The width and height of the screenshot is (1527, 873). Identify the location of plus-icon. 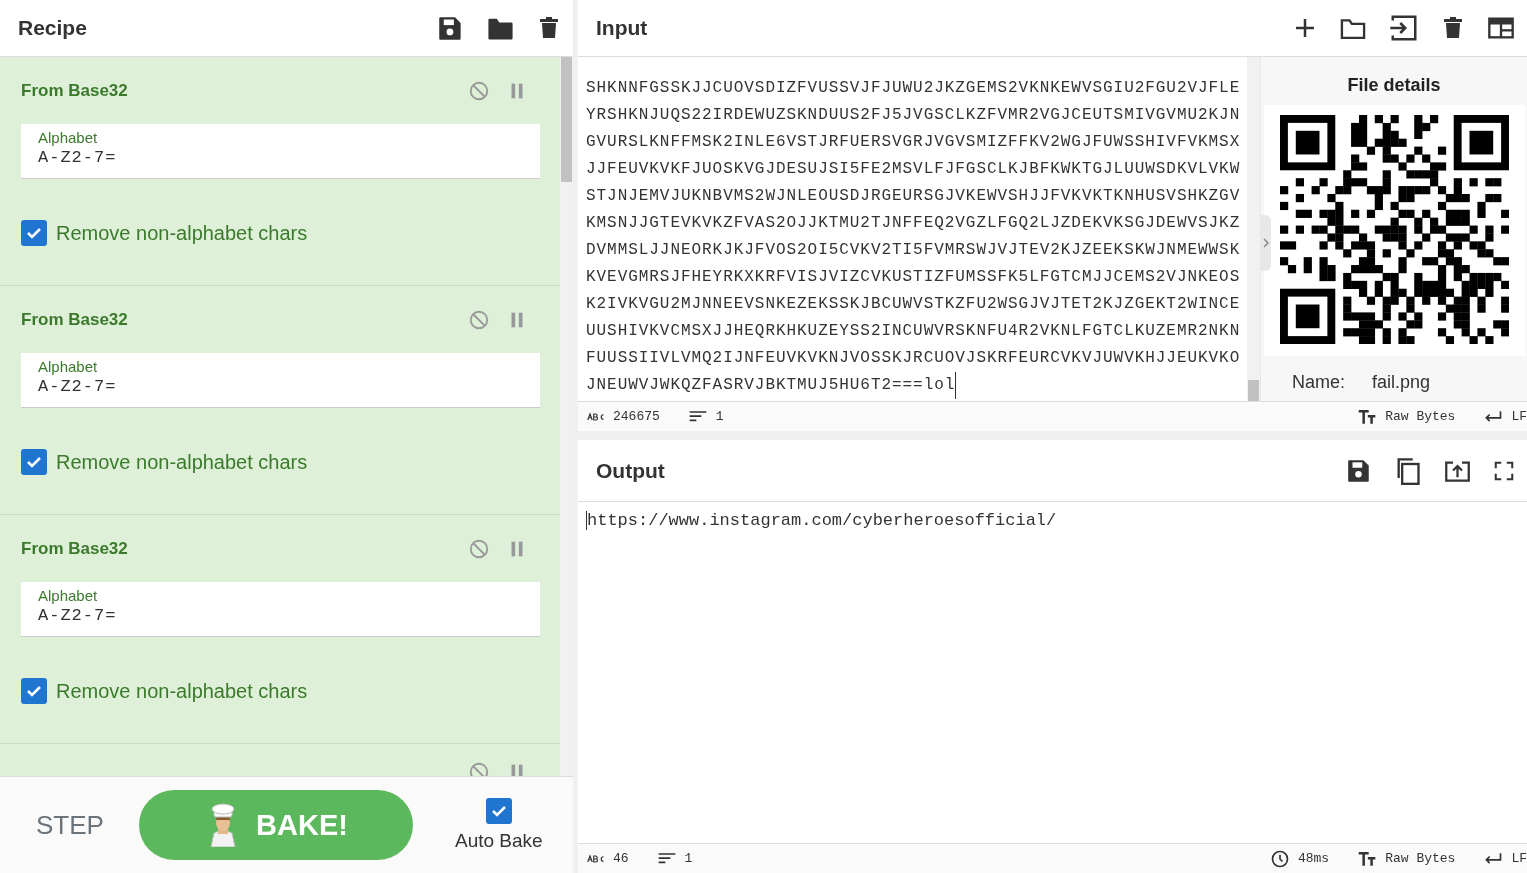
(1305, 28).